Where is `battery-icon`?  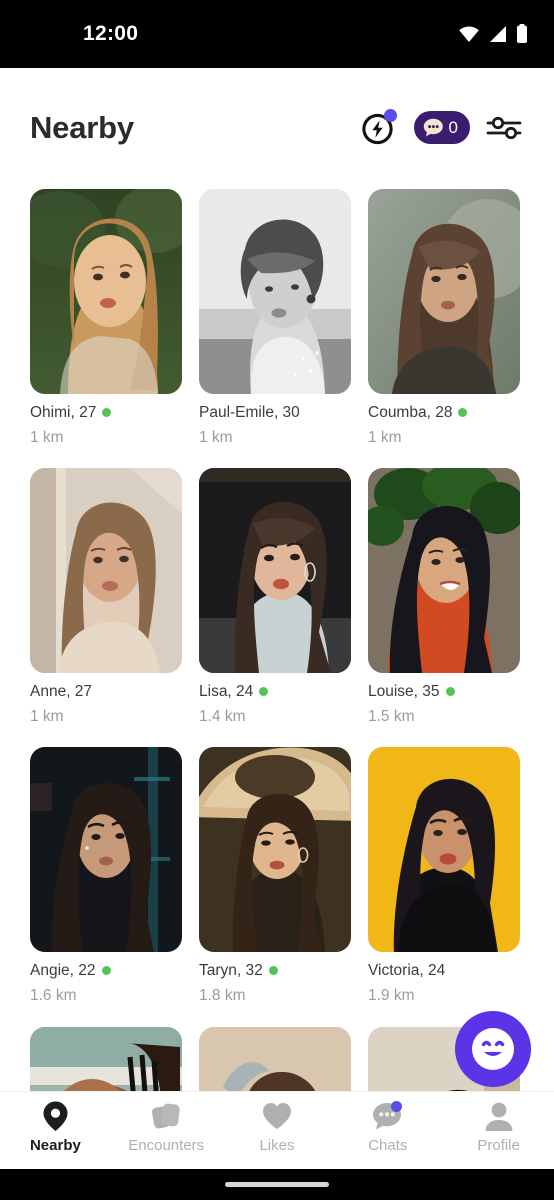
battery-icon is located at coordinates (522, 33).